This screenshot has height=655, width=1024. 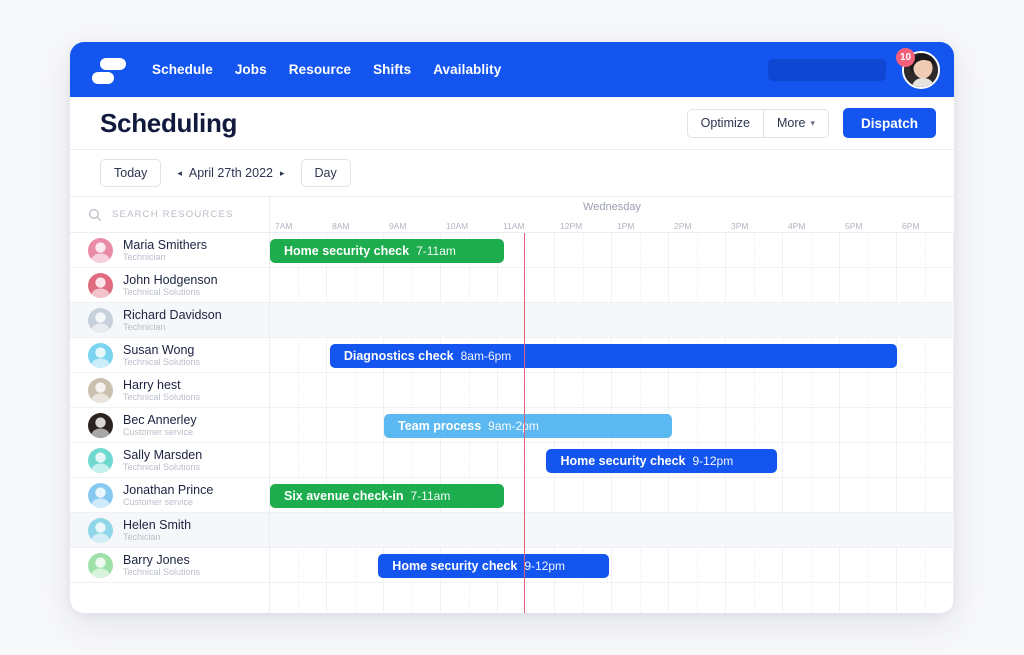 I want to click on schedule-event: Diagnostics check 8am-6pm, so click(x=613, y=356).